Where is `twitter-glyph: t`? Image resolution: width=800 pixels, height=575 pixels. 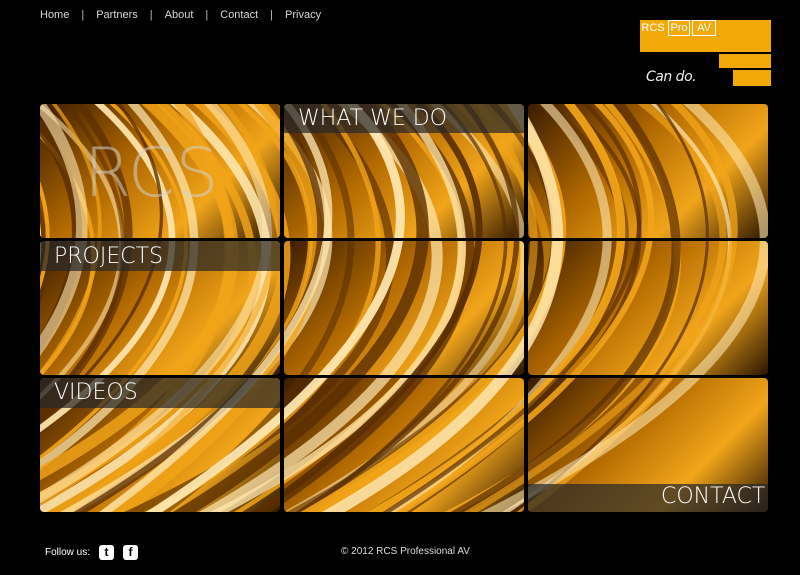
twitter-glyph: t is located at coordinates (106, 552).